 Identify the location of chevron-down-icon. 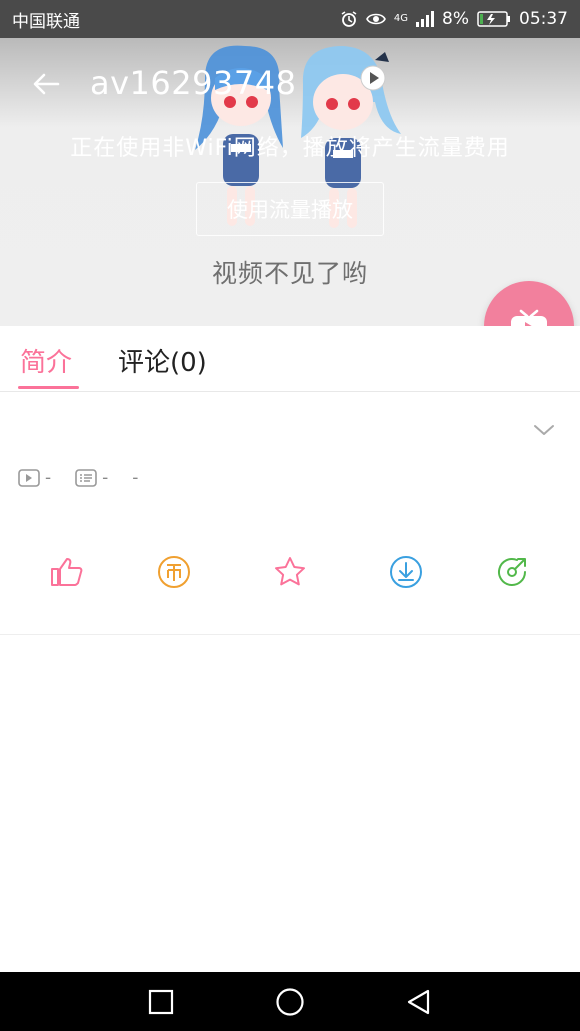
(544, 430).